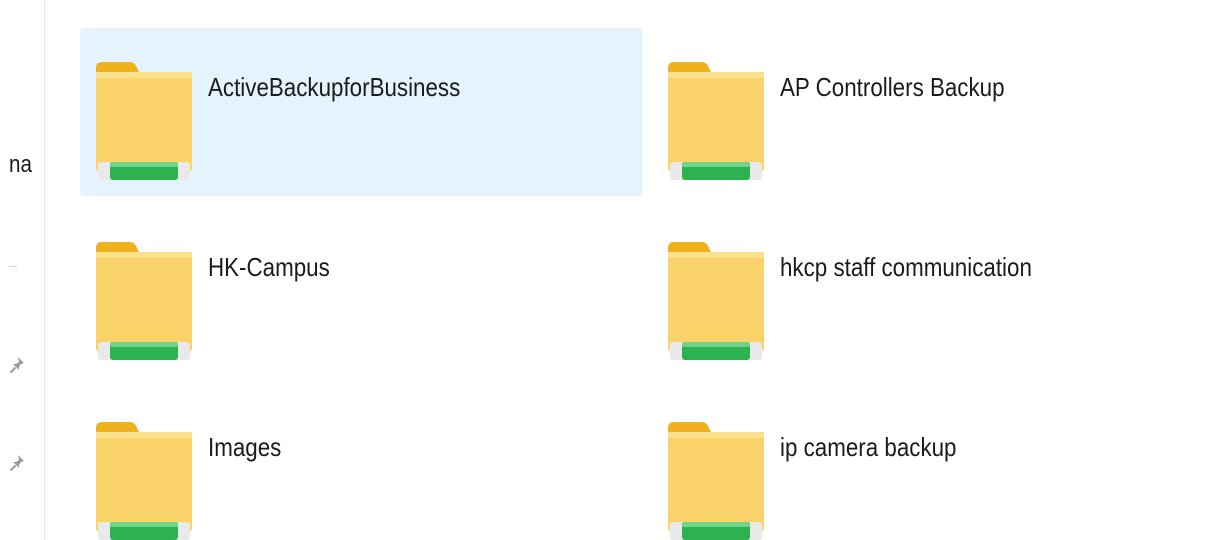 The height and width of the screenshot is (540, 1205). I want to click on folder-name: hkcp staff communication, so click(906, 267).